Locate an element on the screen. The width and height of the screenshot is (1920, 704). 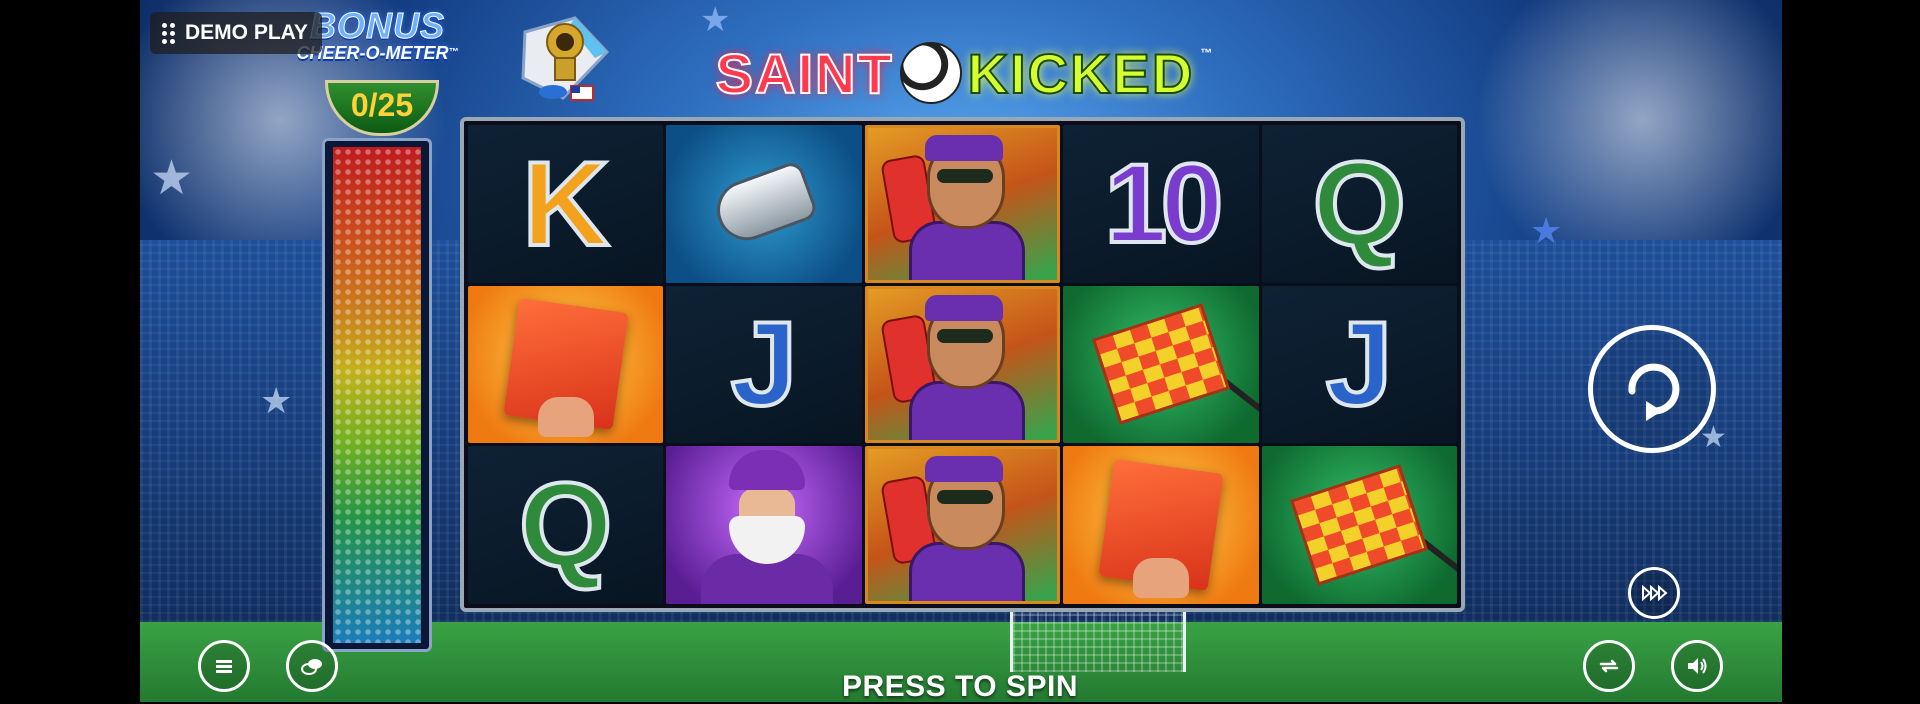
demo-play-label: DEMO PLAY is located at coordinates (246, 32).